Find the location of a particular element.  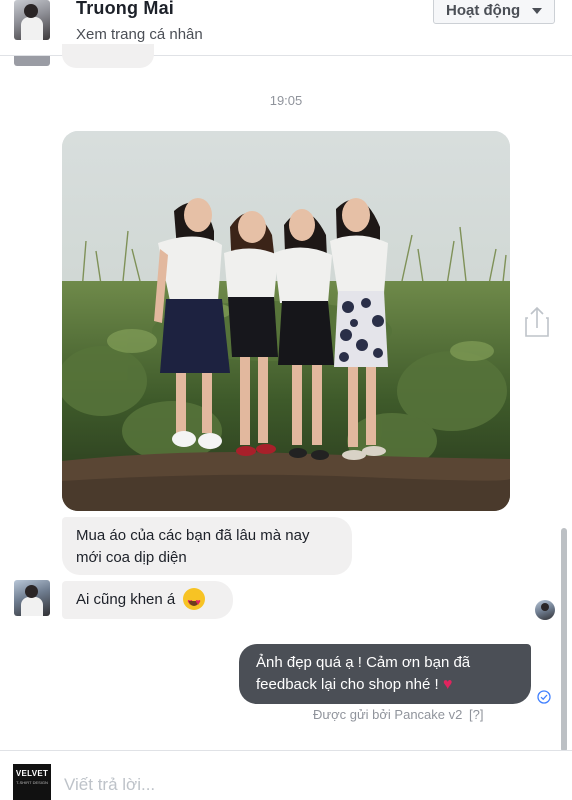

heart-eyes-emoji-icon is located at coordinates (194, 600).